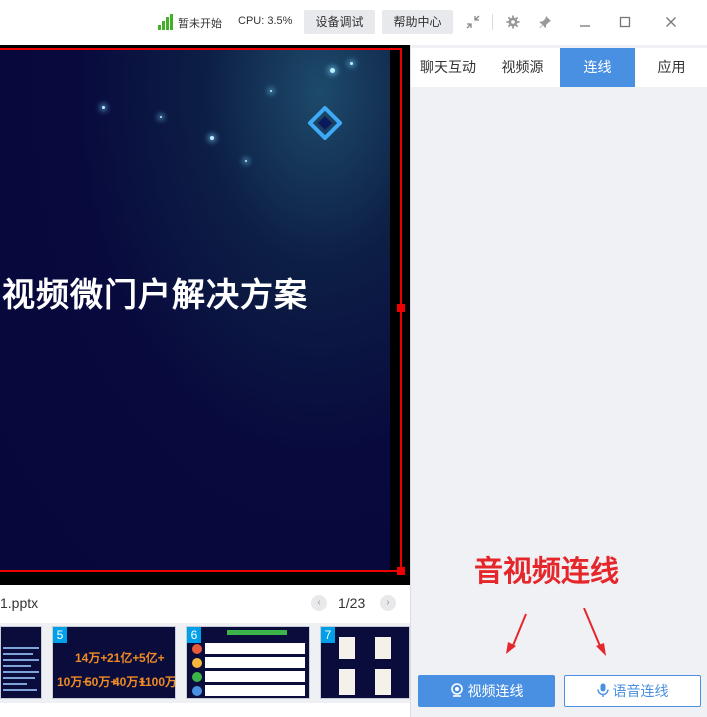  What do you see at coordinates (513, 22) in the screenshot?
I see `gear-icon` at bounding box center [513, 22].